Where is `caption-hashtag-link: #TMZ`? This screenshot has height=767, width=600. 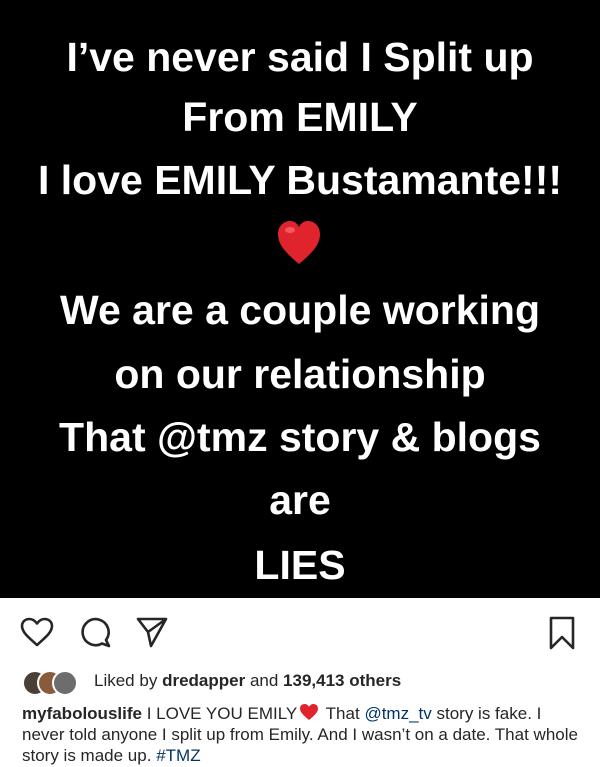
caption-hashtag-link: #TMZ is located at coordinates (178, 755).